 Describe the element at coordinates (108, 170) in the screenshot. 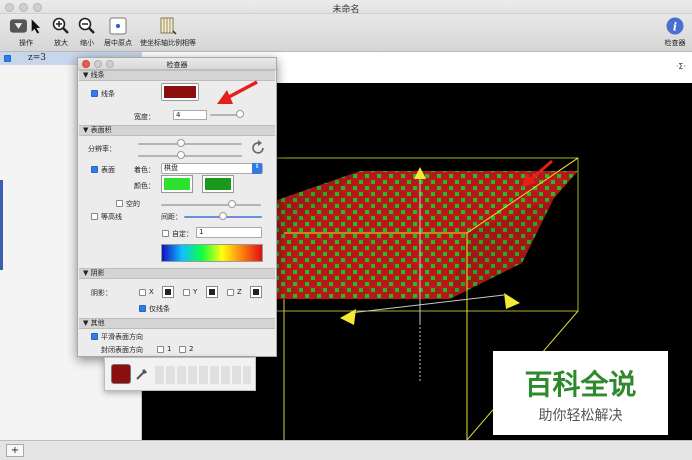

I see `surface-checkbox-label: 表面` at that location.